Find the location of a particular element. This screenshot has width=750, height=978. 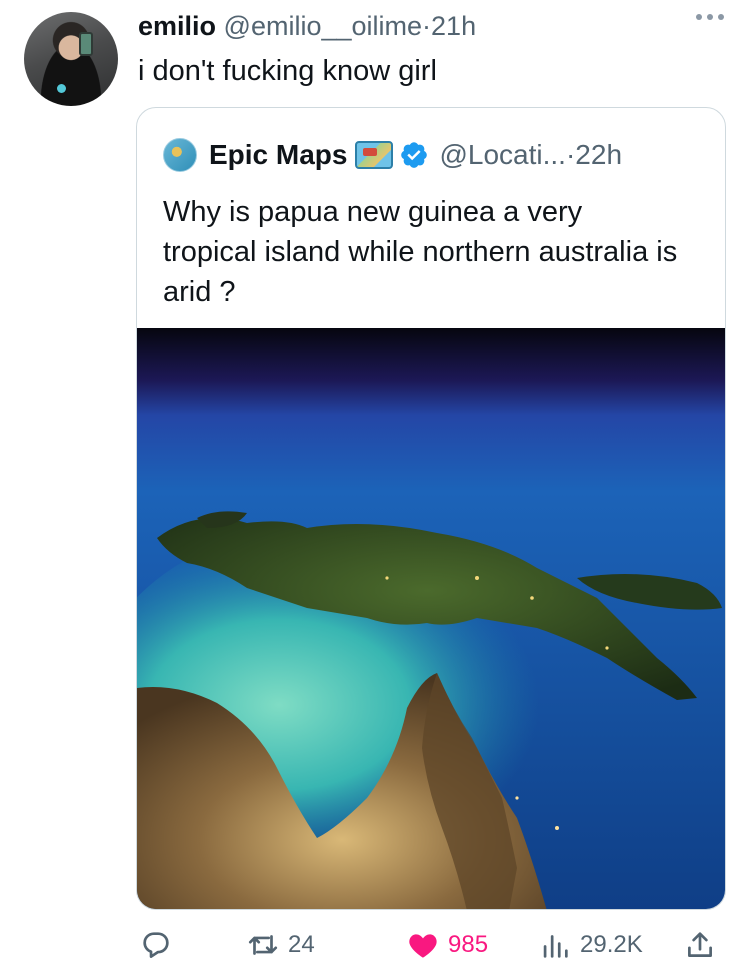

author-handle: @emilio__oilime is located at coordinates (323, 26).